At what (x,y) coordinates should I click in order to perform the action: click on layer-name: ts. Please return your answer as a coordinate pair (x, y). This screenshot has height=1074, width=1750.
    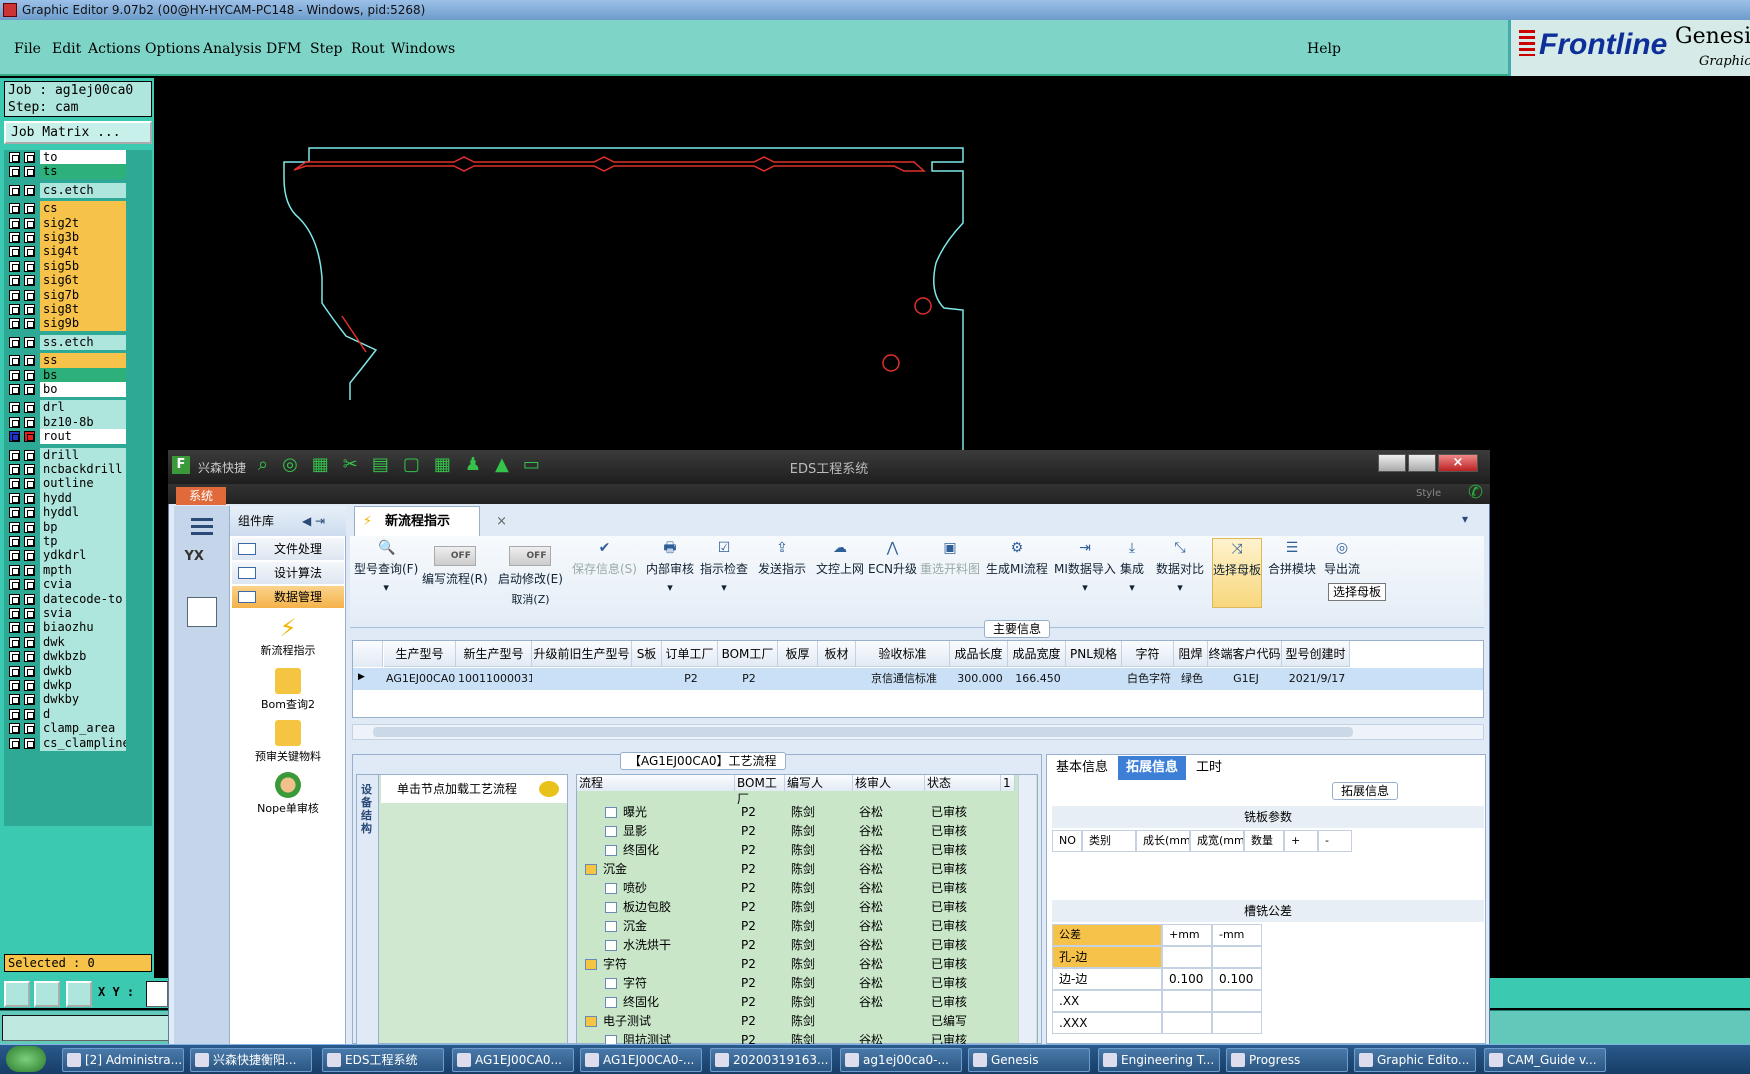
    Looking at the image, I should click on (83, 171).